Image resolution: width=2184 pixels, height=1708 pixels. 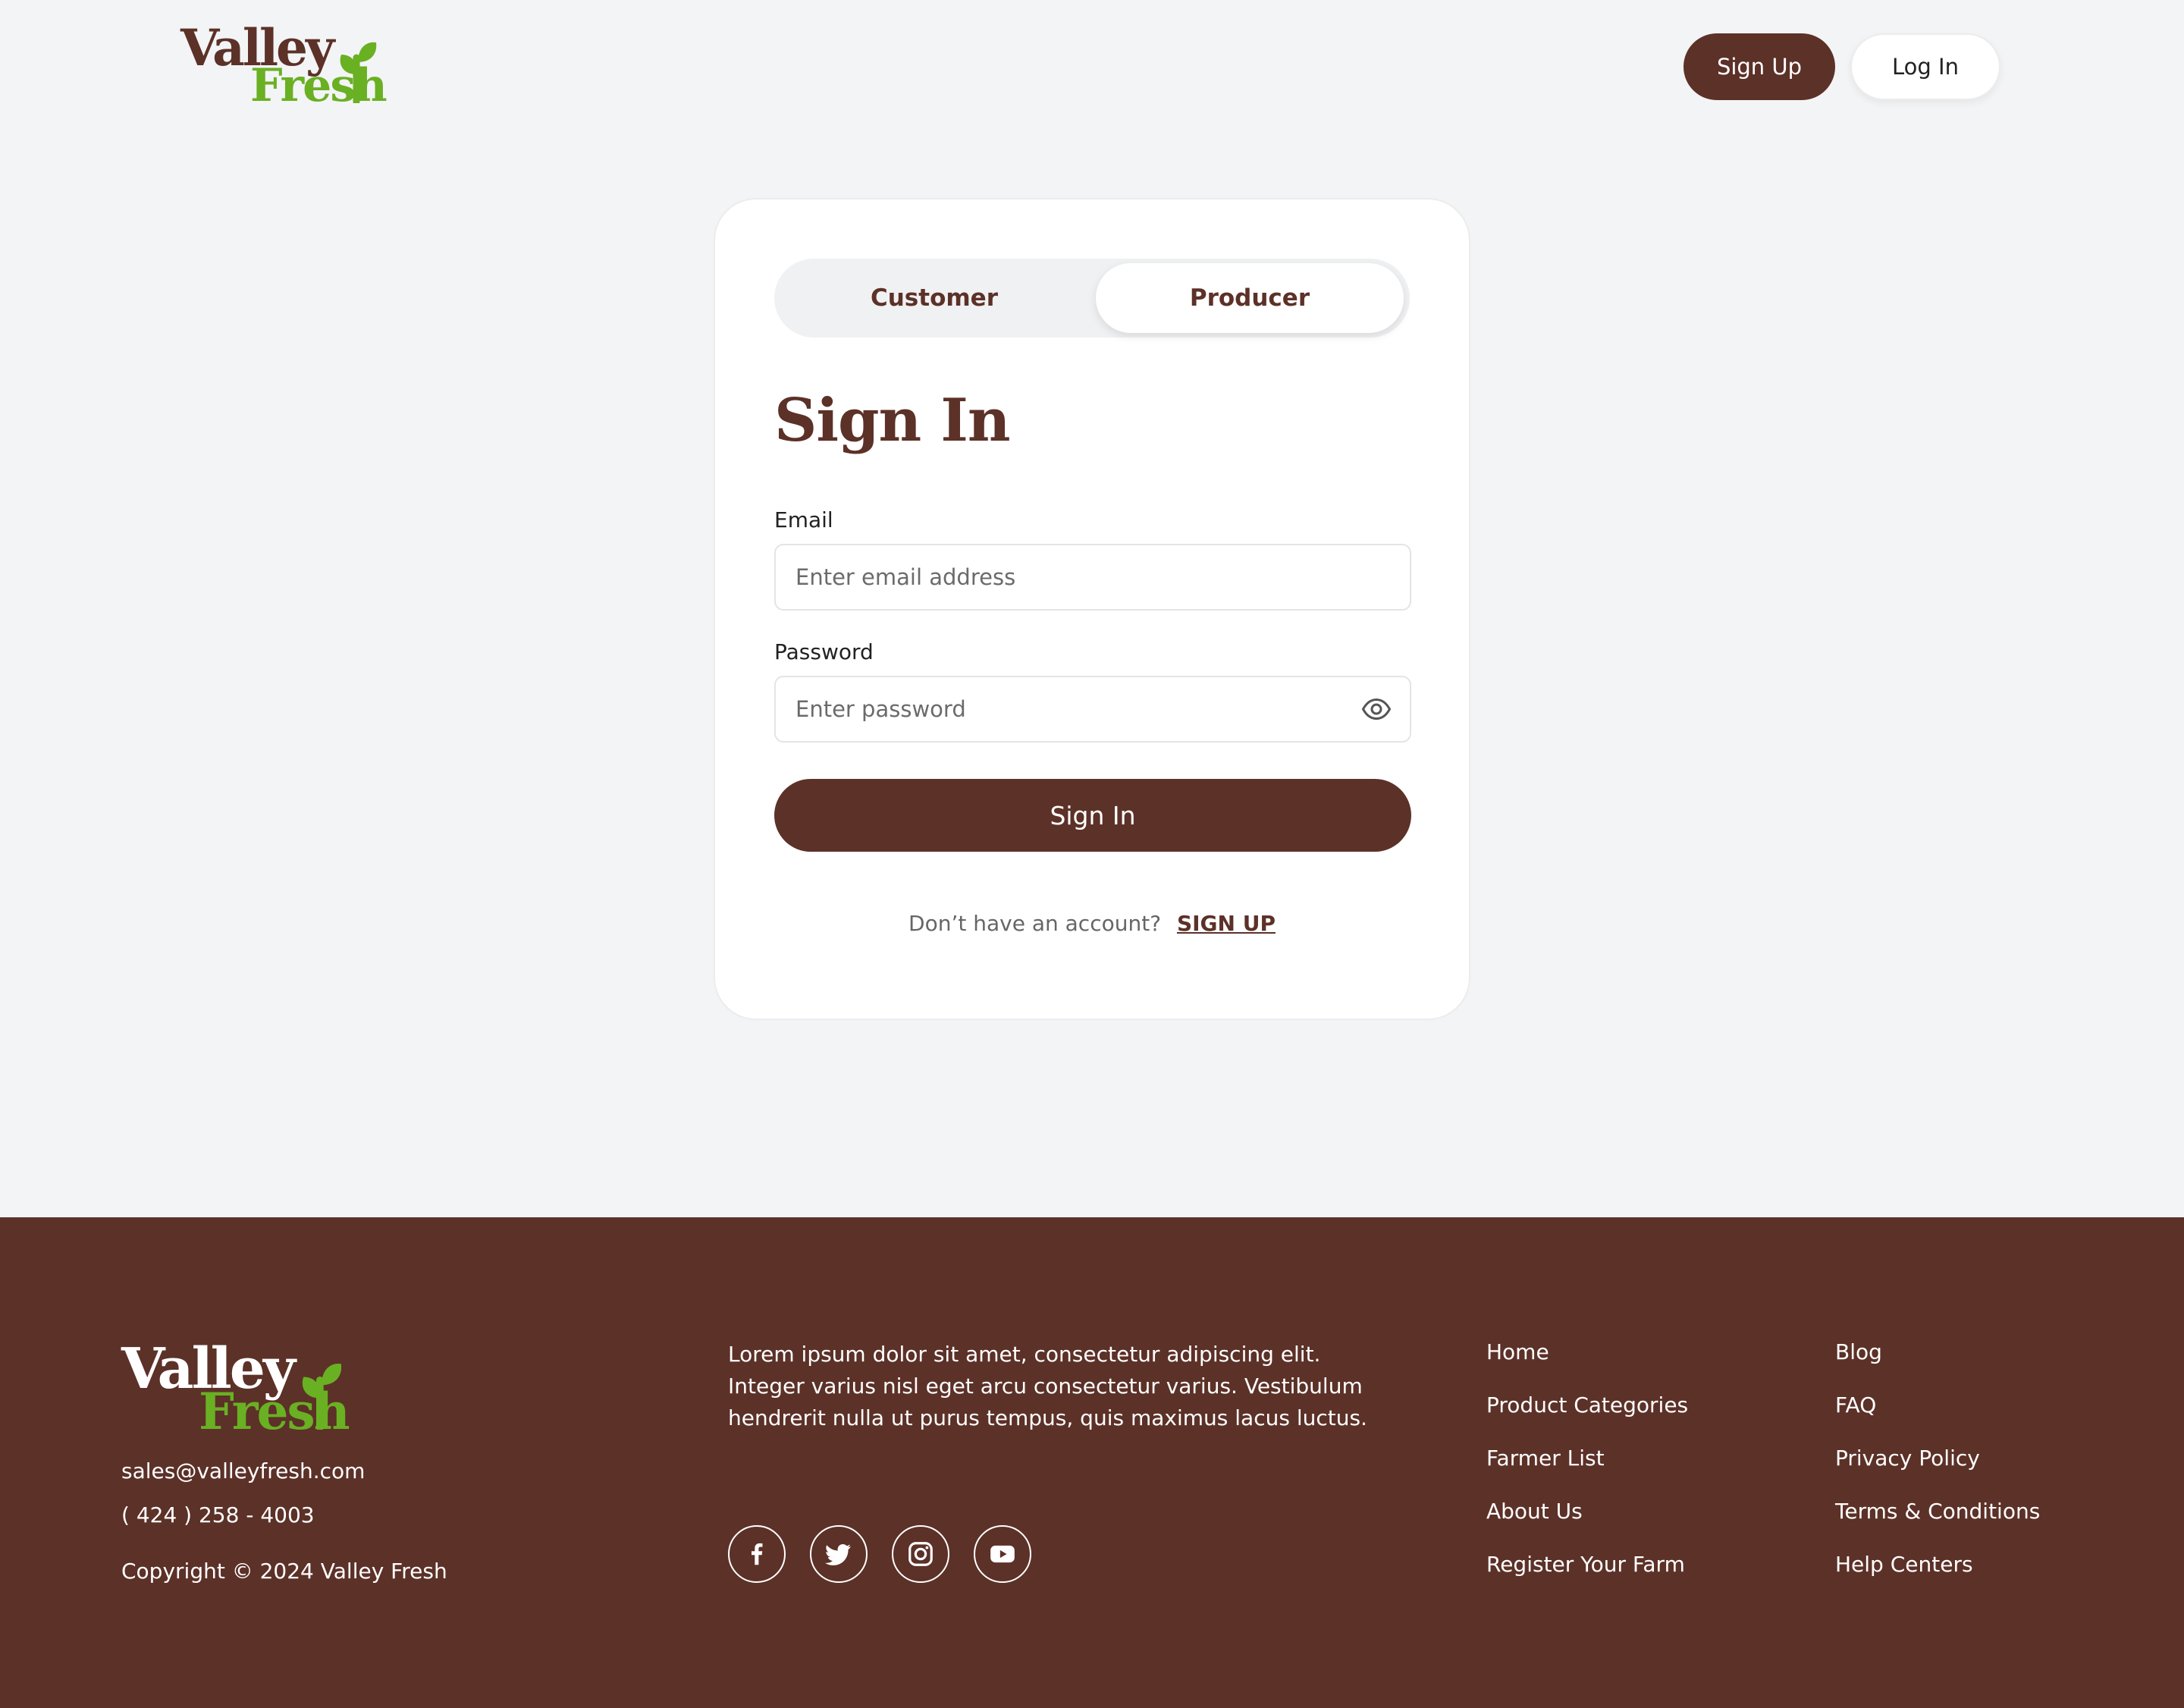 What do you see at coordinates (284, 66) in the screenshot?
I see `header-logo: Valley Fresh` at bounding box center [284, 66].